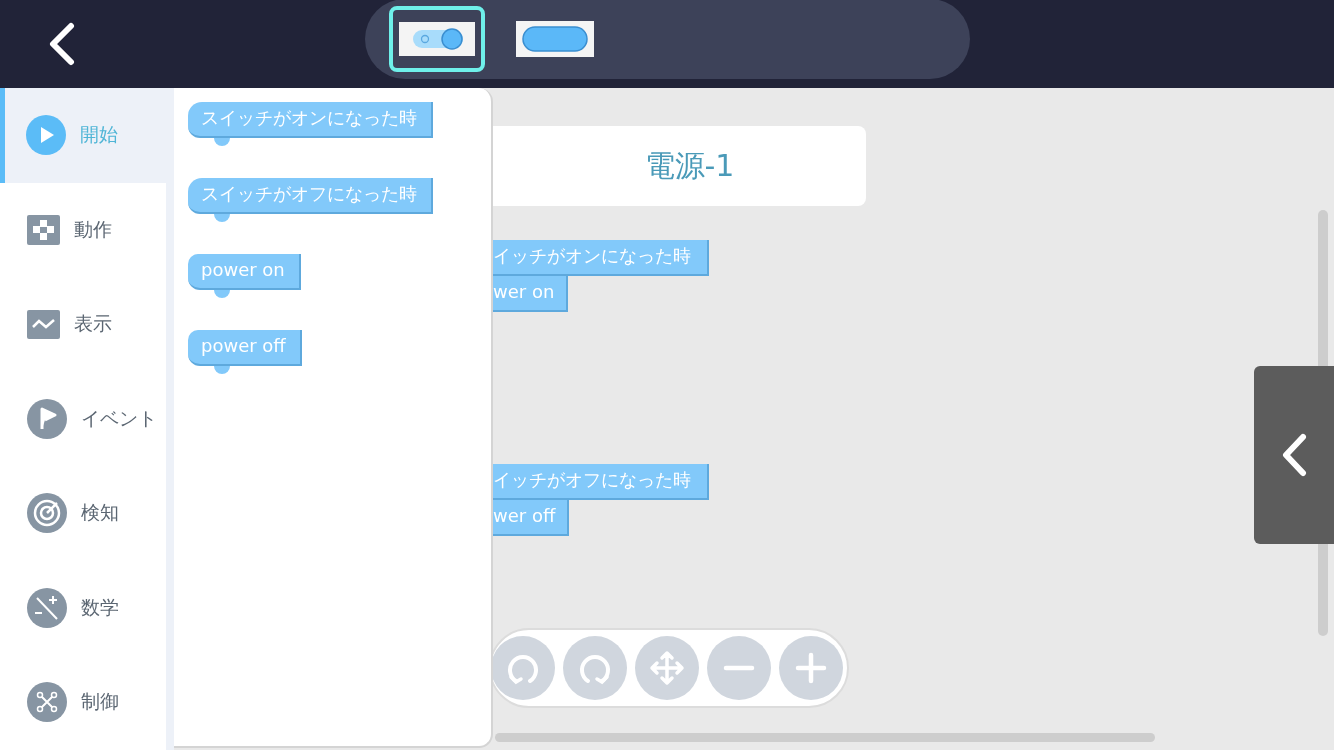 This screenshot has height=750, width=1334. Describe the element at coordinates (43, 229) in the screenshot. I see `dpad-icon` at that location.